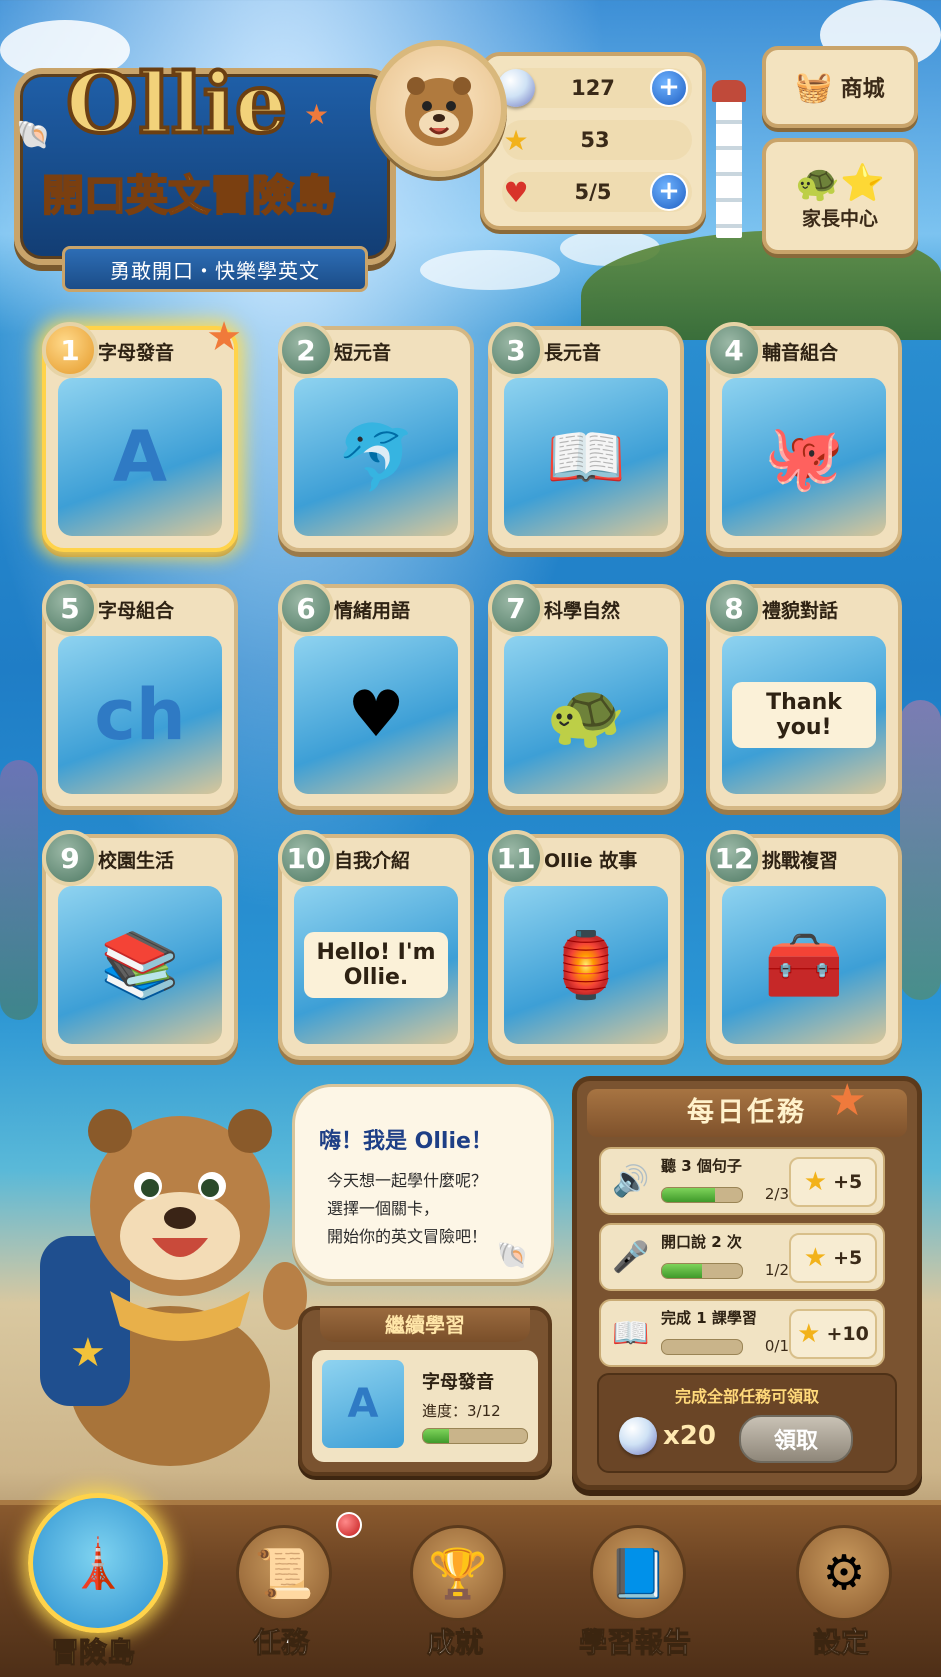  I want to click on game-logo: Ollie 開口英文冒險島 勇敢開口・快樂學英文 🐚 ★, so click(205, 165).